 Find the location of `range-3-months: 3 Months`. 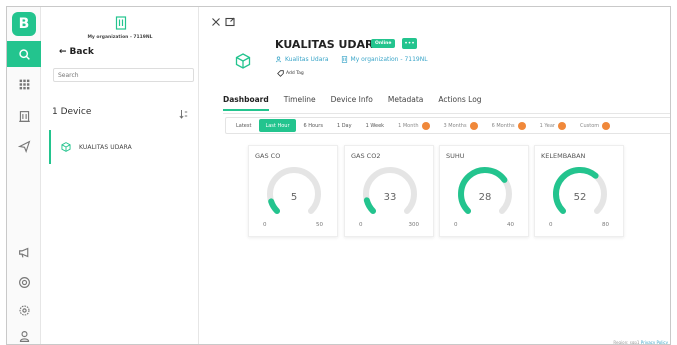

range-3-months: 3 Months is located at coordinates (461, 125).